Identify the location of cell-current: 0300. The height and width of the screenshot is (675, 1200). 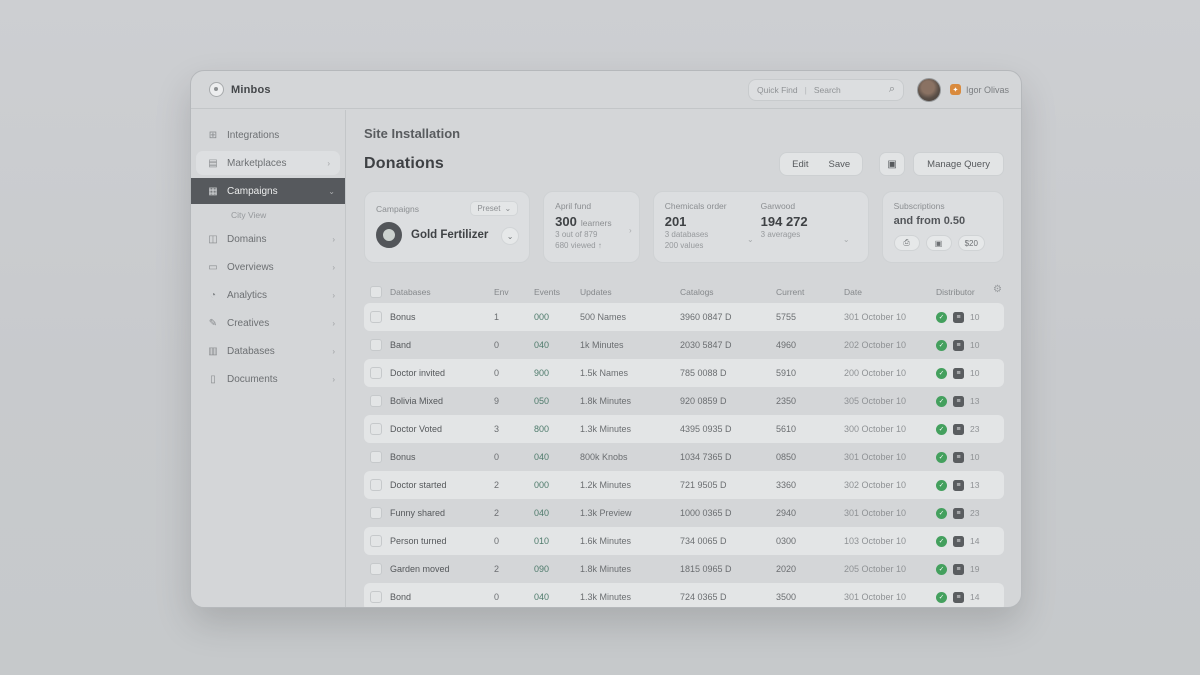
(786, 541).